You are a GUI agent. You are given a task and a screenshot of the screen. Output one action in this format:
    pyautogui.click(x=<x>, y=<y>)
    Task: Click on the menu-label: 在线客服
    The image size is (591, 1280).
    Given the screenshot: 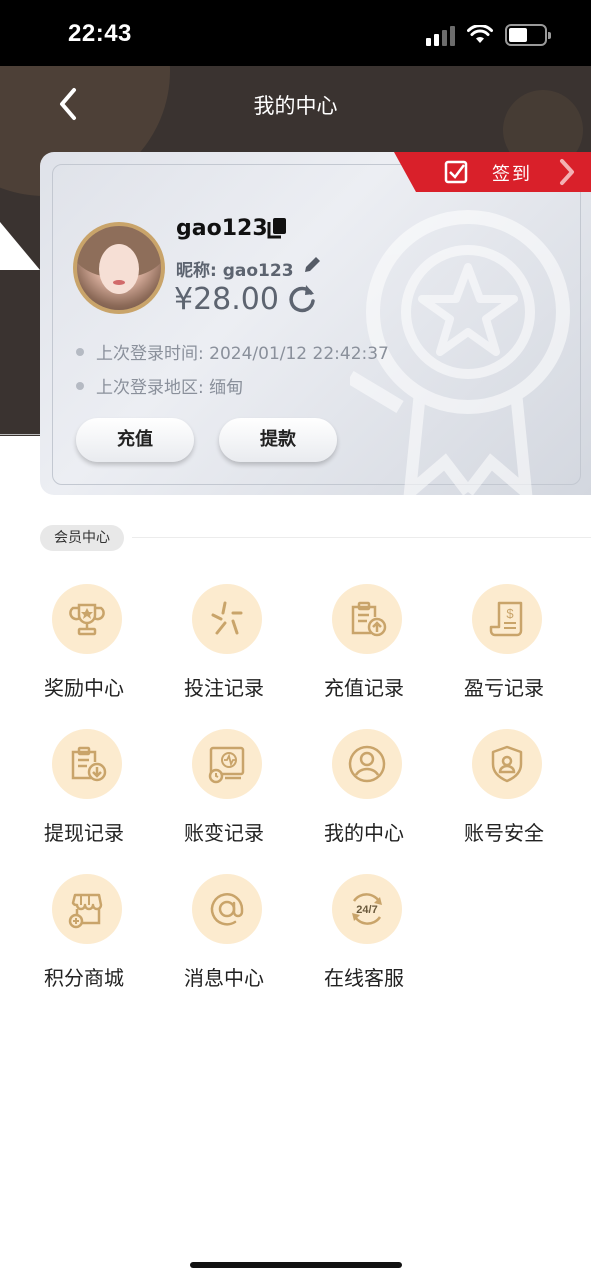 What is the action you would take?
    pyautogui.click(x=364, y=978)
    